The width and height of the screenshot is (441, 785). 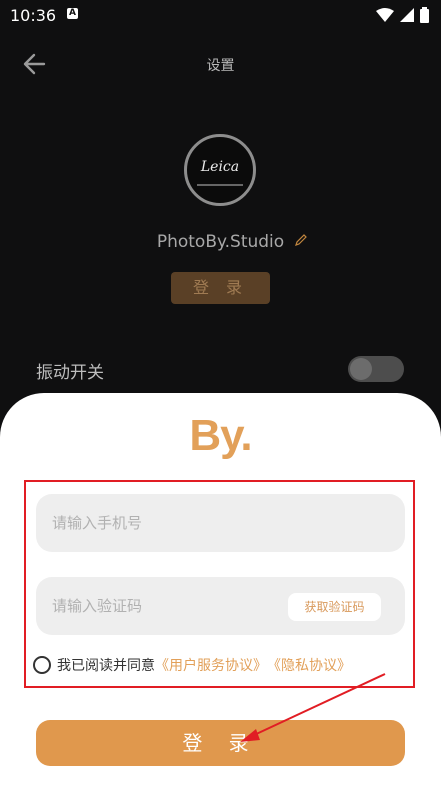 I want to click on login-button: 登 录, so click(x=220, y=743).